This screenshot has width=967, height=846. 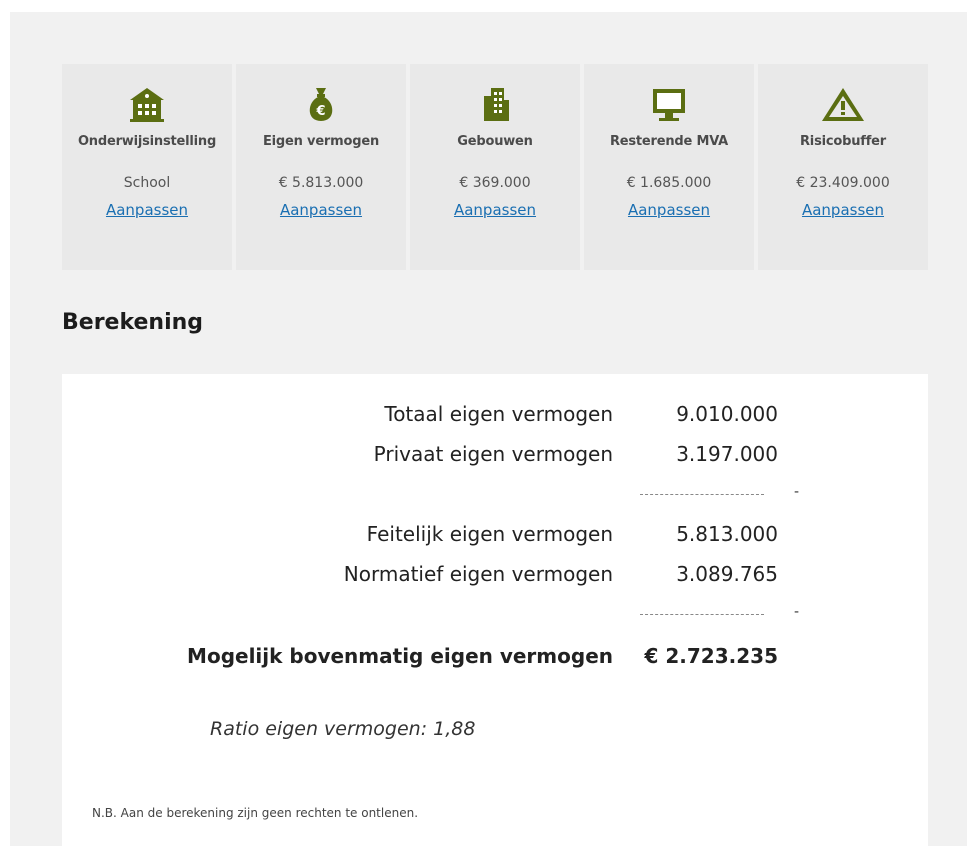 I want to click on section-title: Berekening, so click(x=133, y=322).